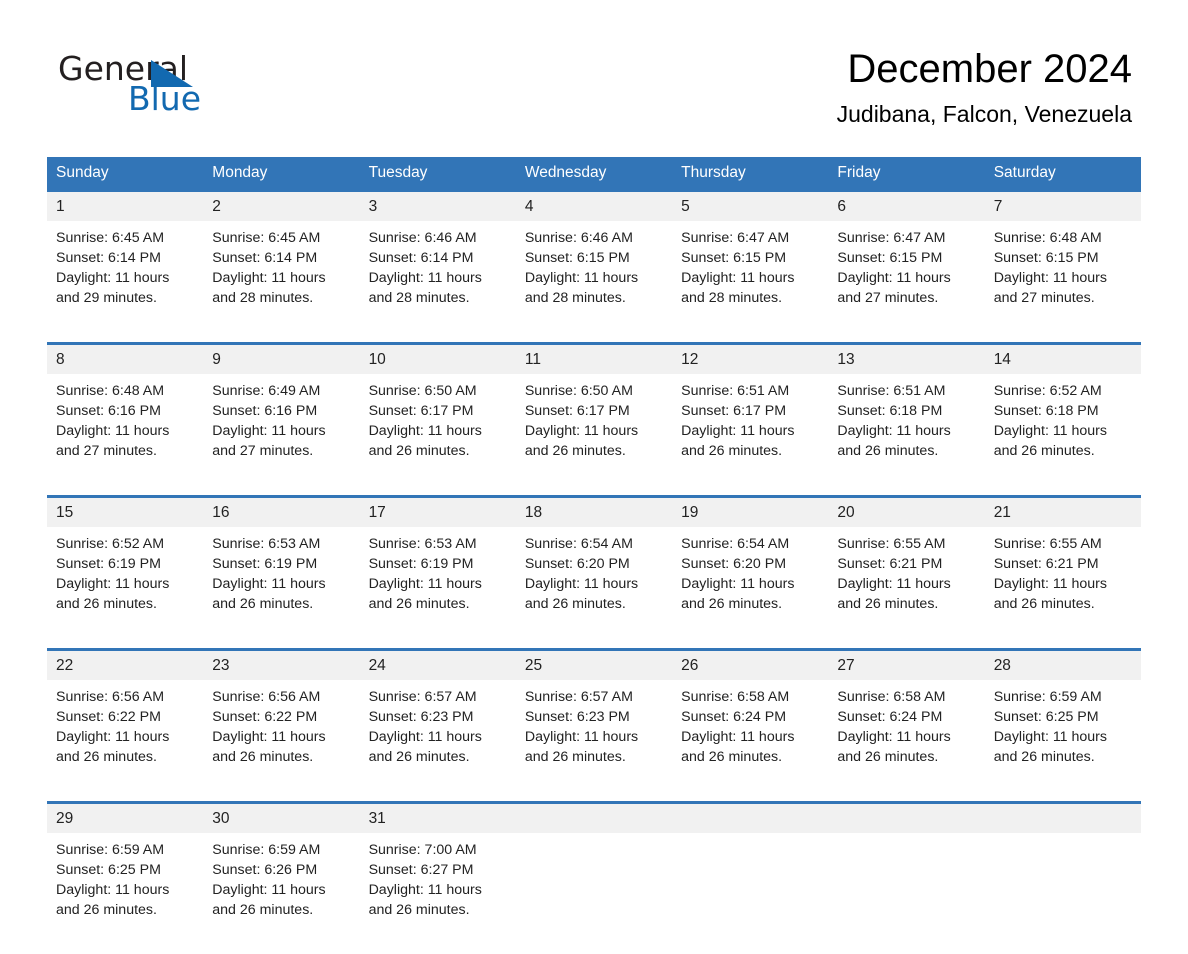 The image size is (1188, 954). I want to click on sunrise-text: Sunrise: 6:57 AM, so click(578, 697).